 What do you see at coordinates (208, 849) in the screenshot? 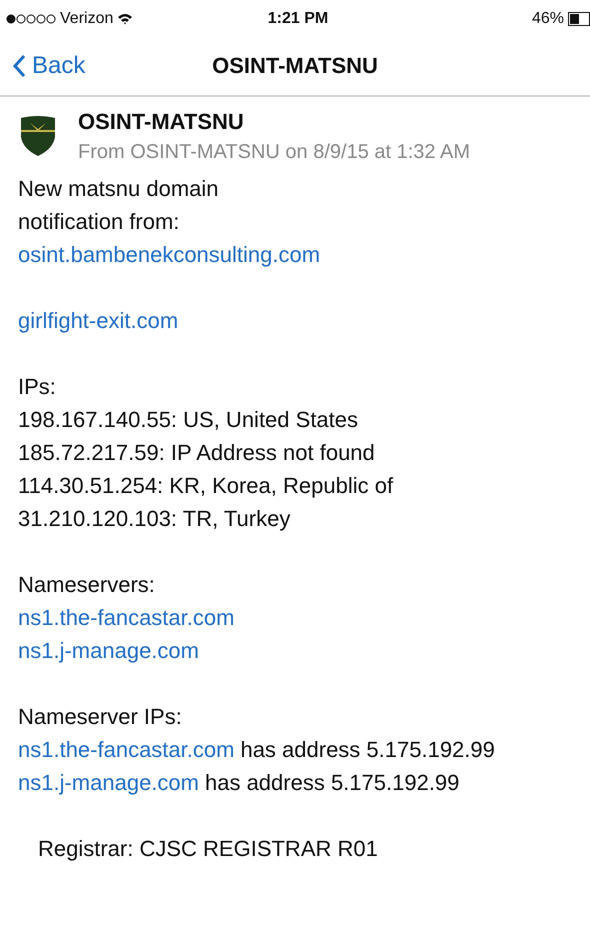
I see `body-text: Registrar: CJSC REGISTRAR R01` at bounding box center [208, 849].